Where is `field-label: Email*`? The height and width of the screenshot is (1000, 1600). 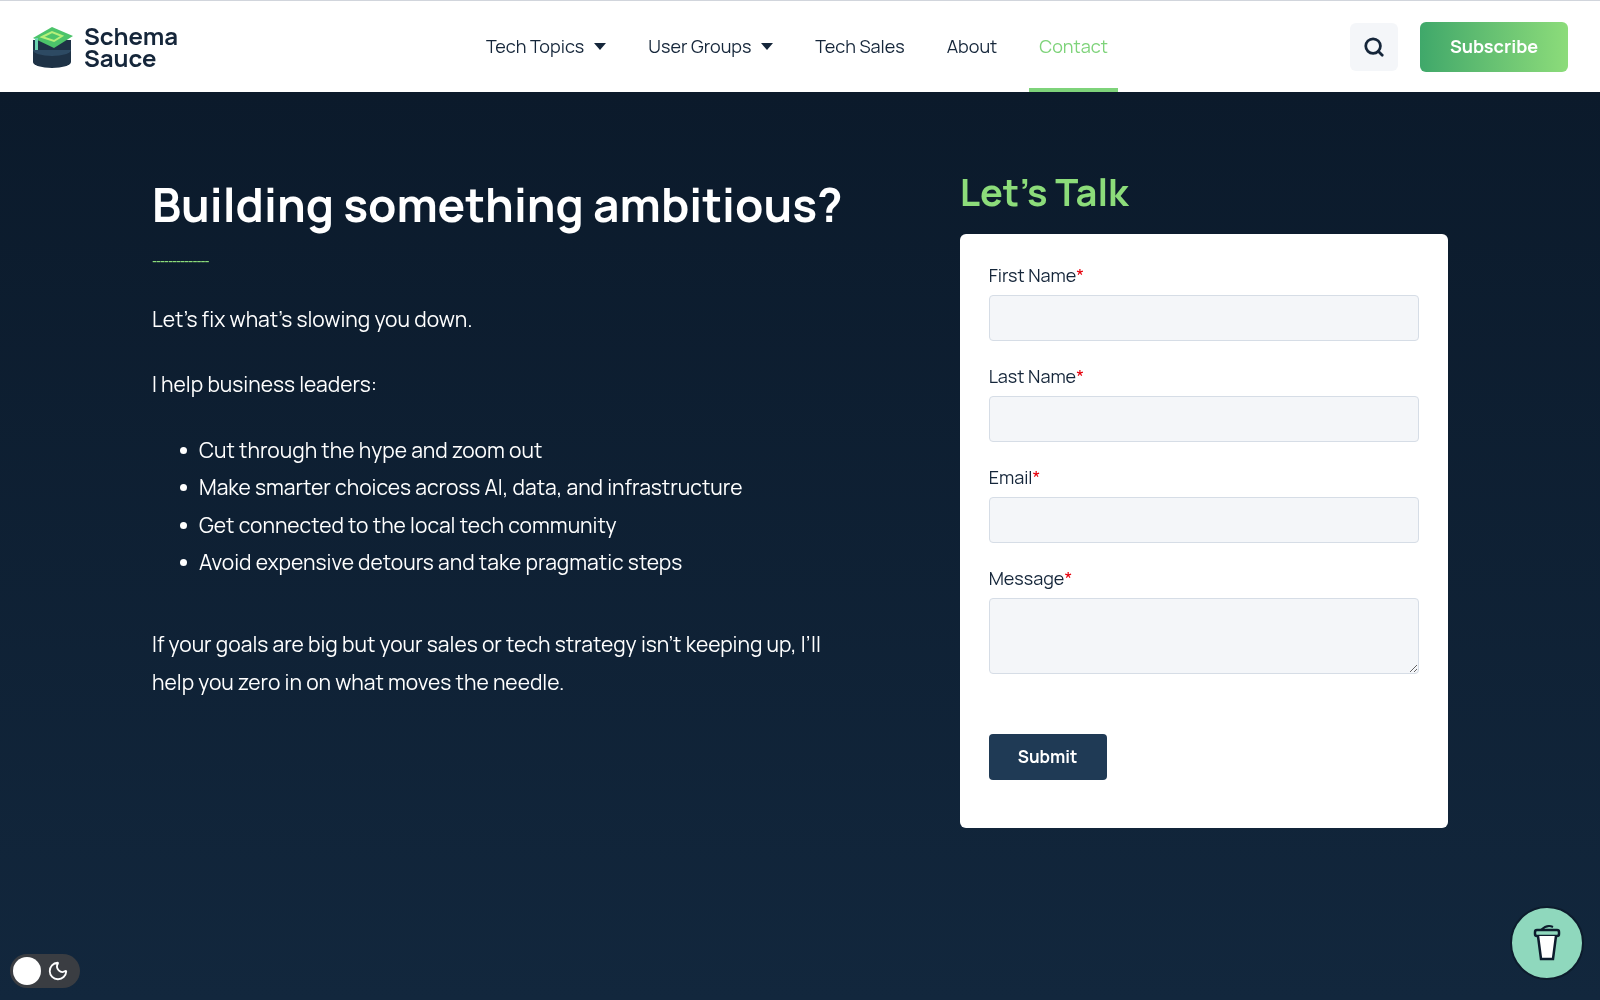 field-label: Email* is located at coordinates (1014, 477).